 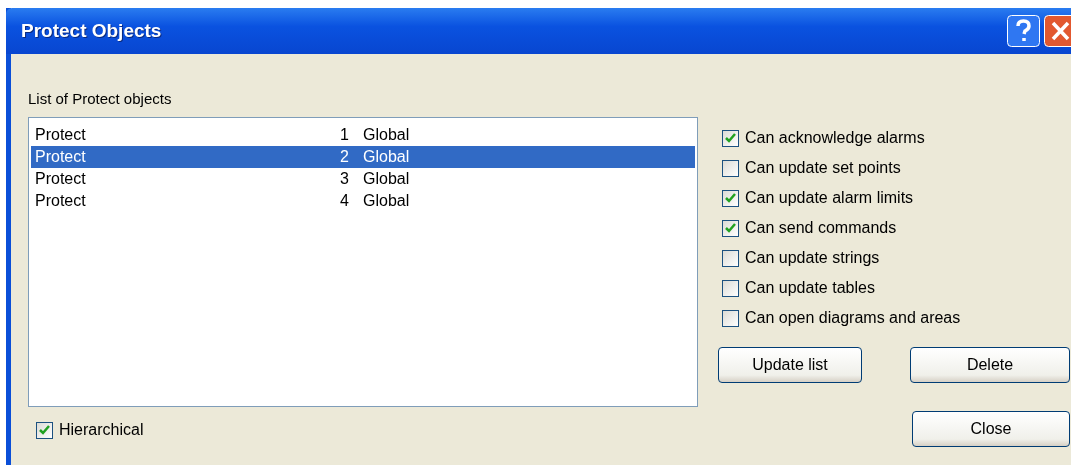 What do you see at coordinates (812, 258) in the screenshot?
I see `checkbox-label: Can update strings` at bounding box center [812, 258].